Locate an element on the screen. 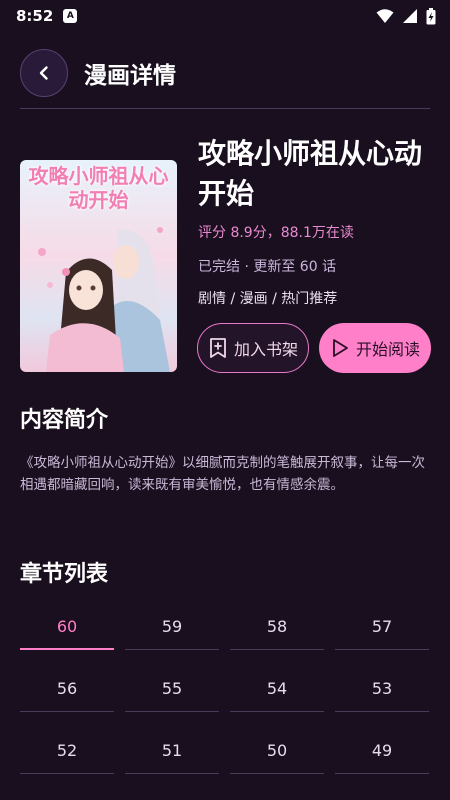 The width and height of the screenshot is (450, 800). cover-title: 攻略小师祖从心动开始 is located at coordinates (98, 188).